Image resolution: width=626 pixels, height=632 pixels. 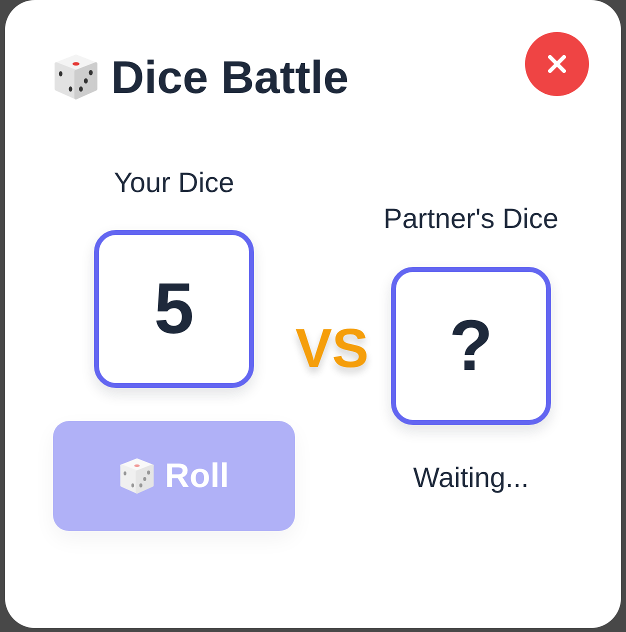 What do you see at coordinates (230, 77) in the screenshot?
I see `app-title: Dice Battle` at bounding box center [230, 77].